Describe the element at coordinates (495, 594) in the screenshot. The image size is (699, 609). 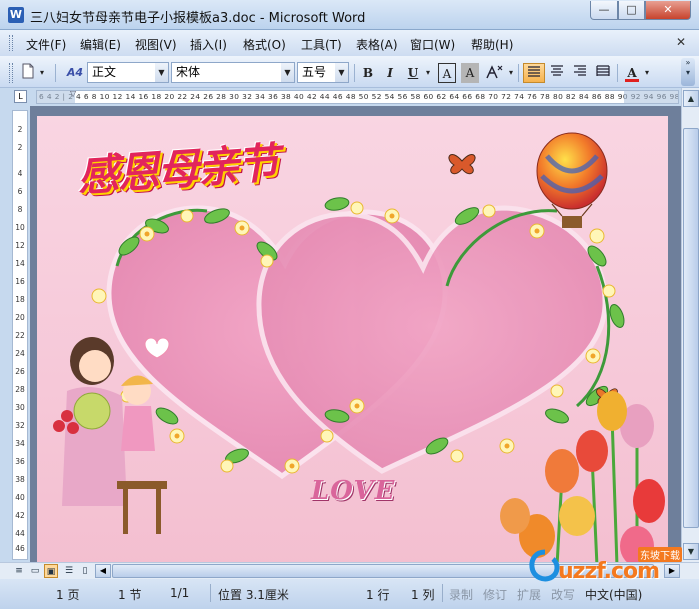
I see `status-revise: 修订` at that location.